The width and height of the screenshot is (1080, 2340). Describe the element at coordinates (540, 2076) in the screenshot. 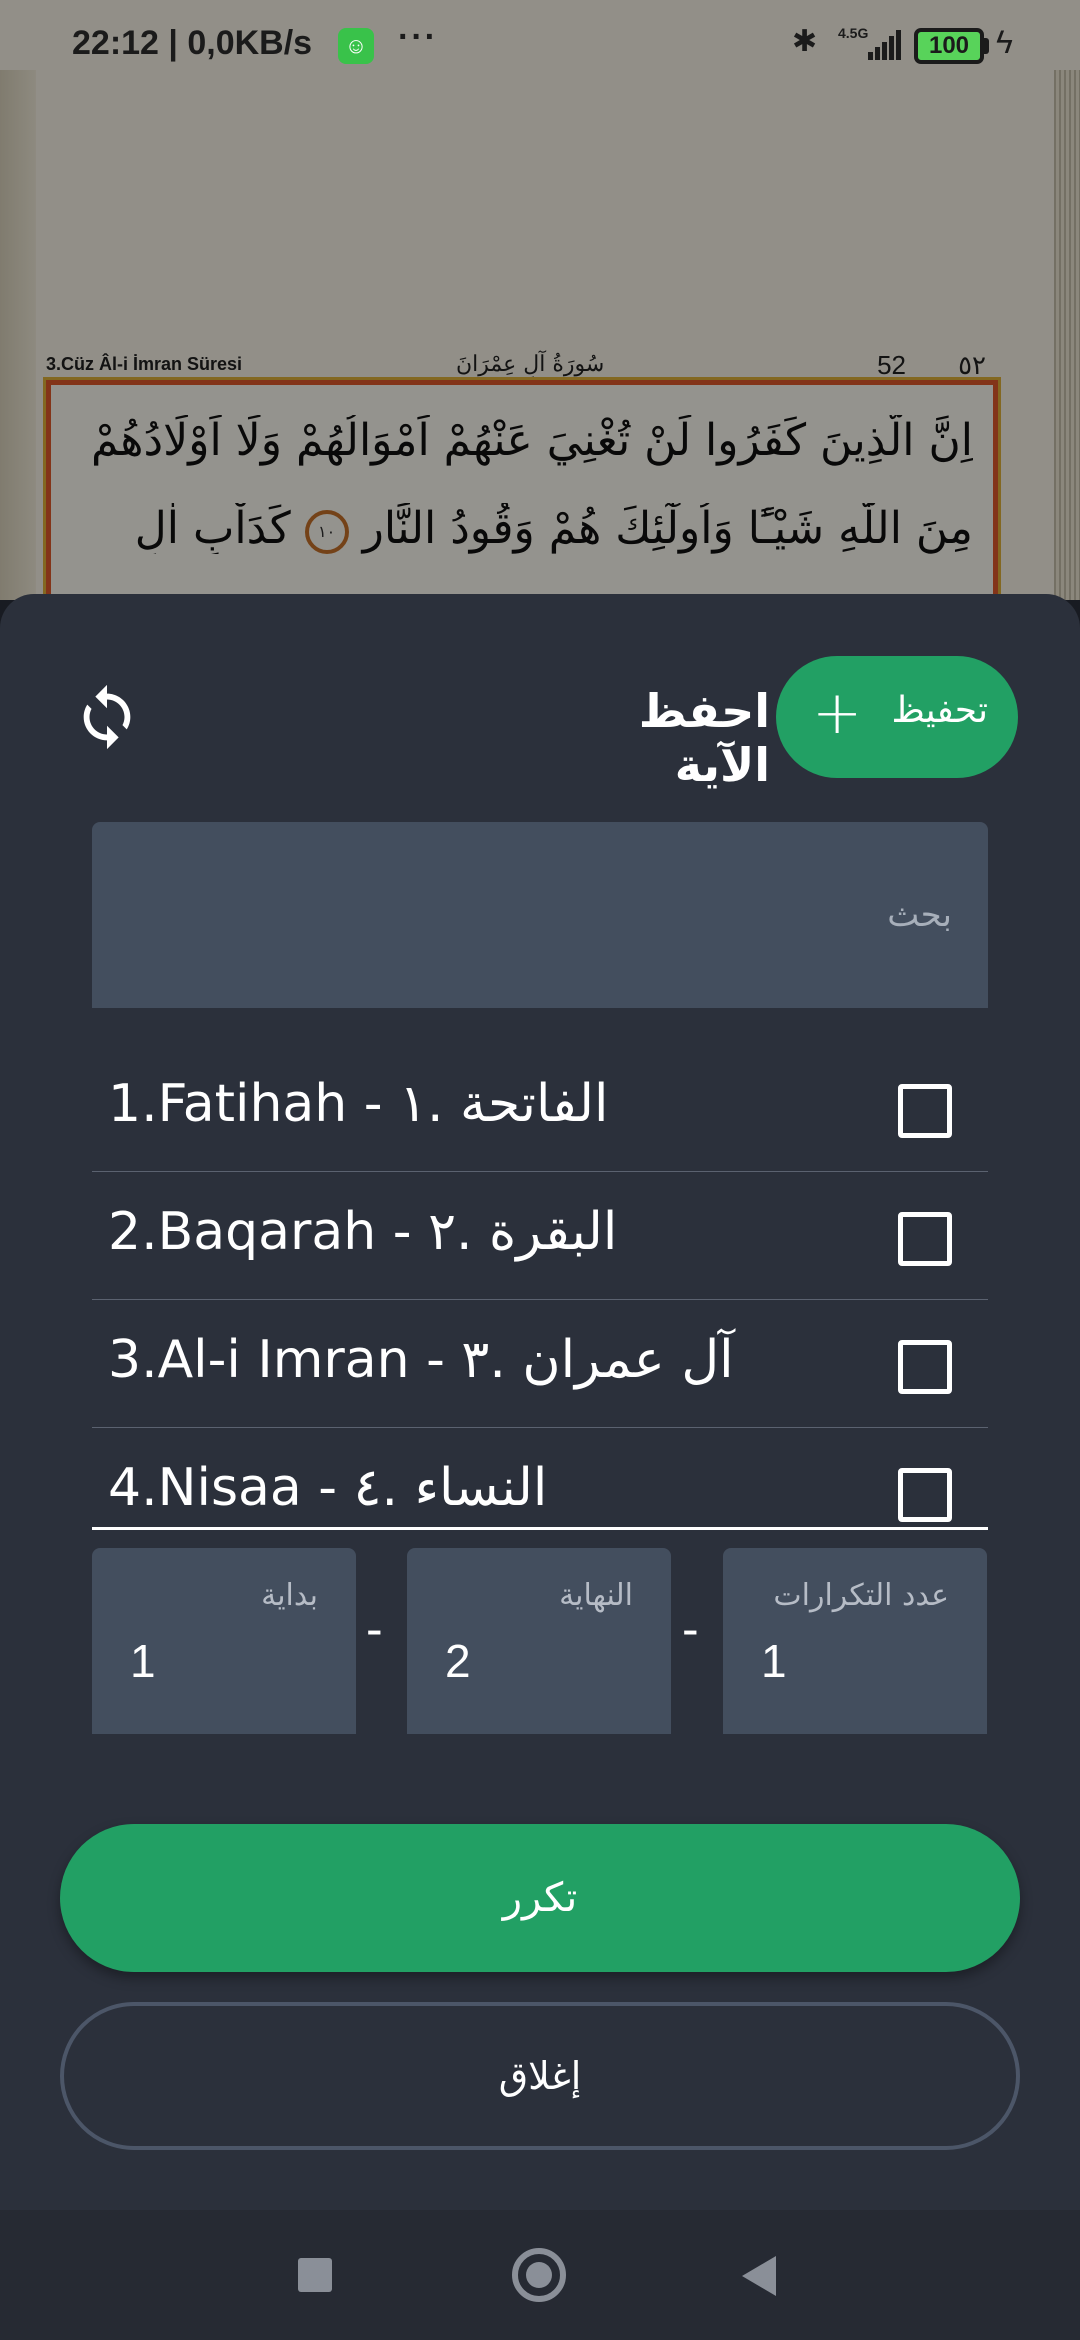

I see `close-button: إغلاق` at that location.